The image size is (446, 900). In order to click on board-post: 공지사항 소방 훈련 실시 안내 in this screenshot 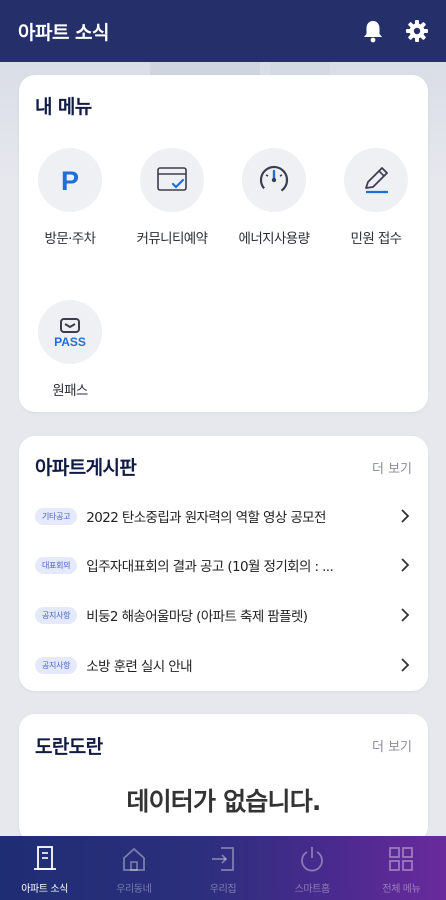, I will do `click(223, 665)`.